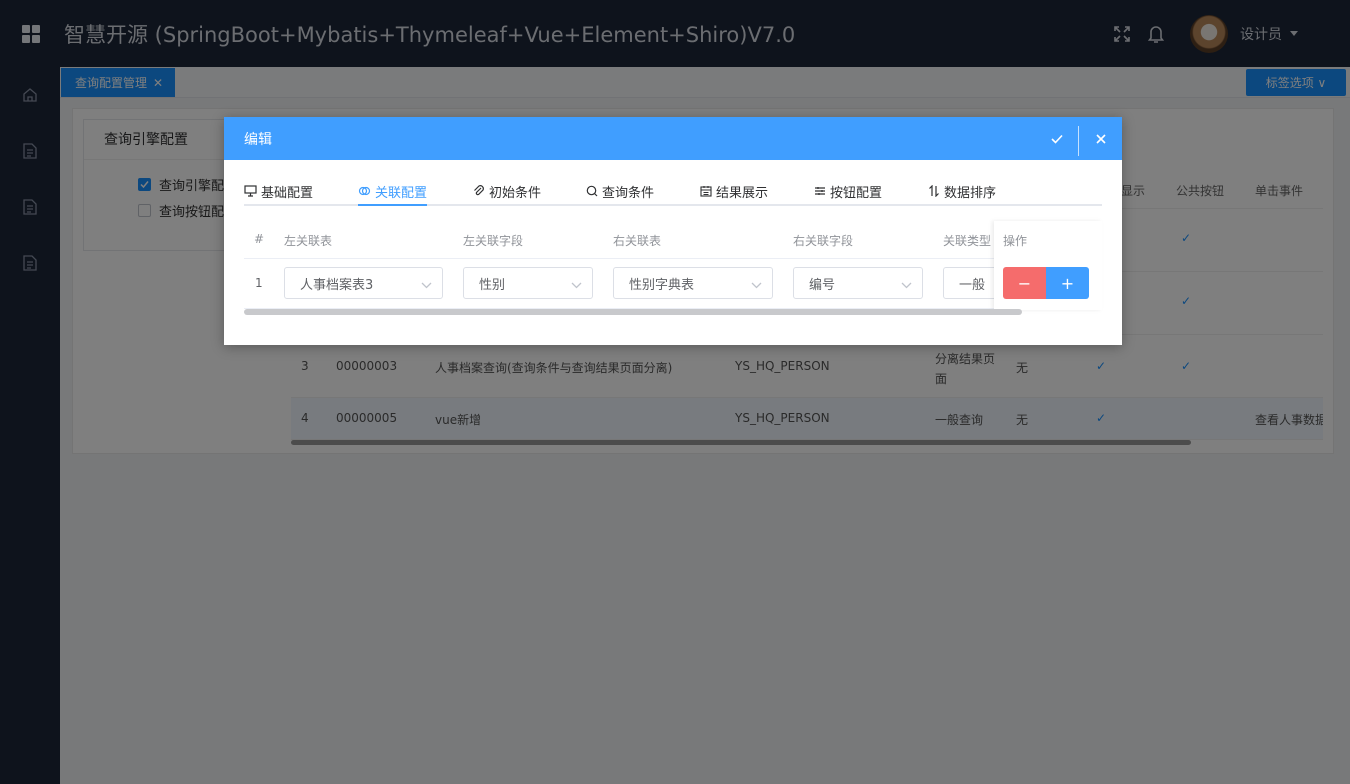  I want to click on tab-label: 关联配置, so click(401, 193).